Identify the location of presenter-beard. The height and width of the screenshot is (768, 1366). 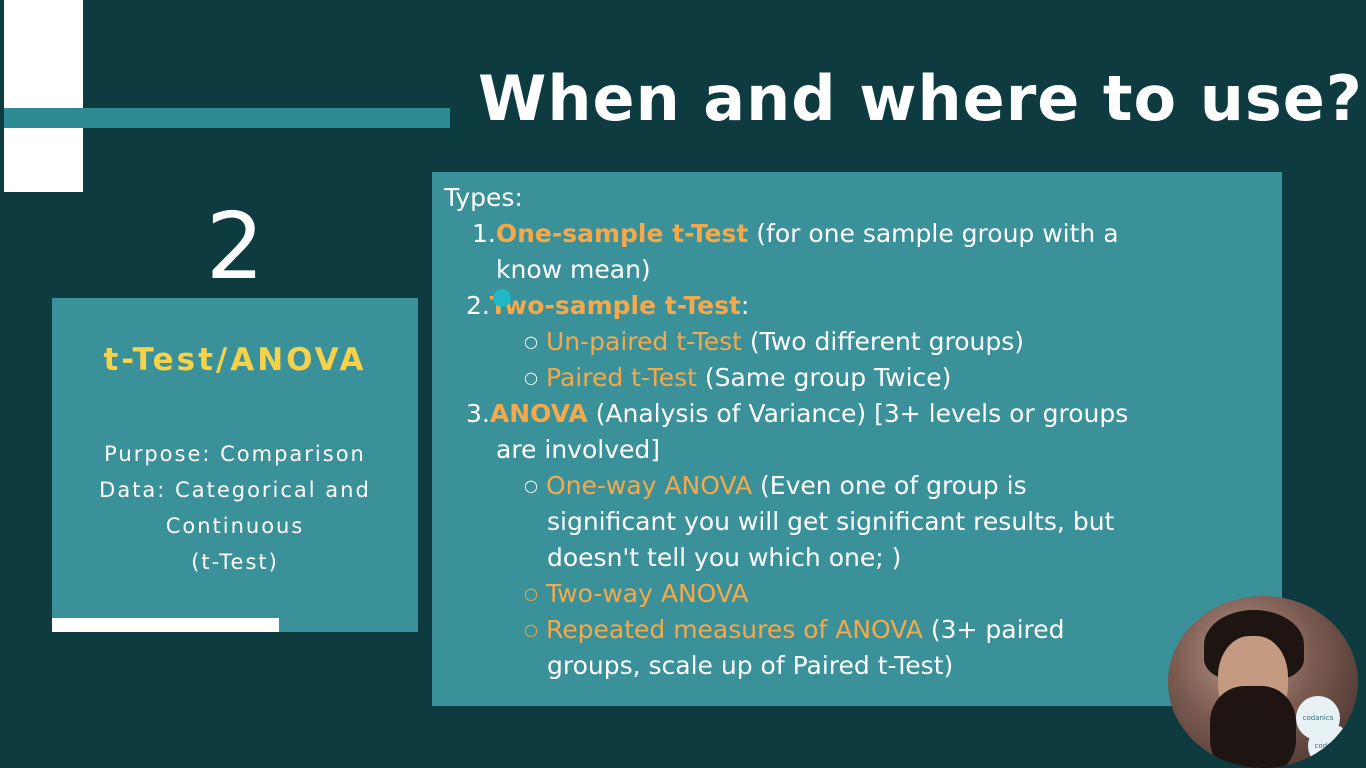
(1253, 727).